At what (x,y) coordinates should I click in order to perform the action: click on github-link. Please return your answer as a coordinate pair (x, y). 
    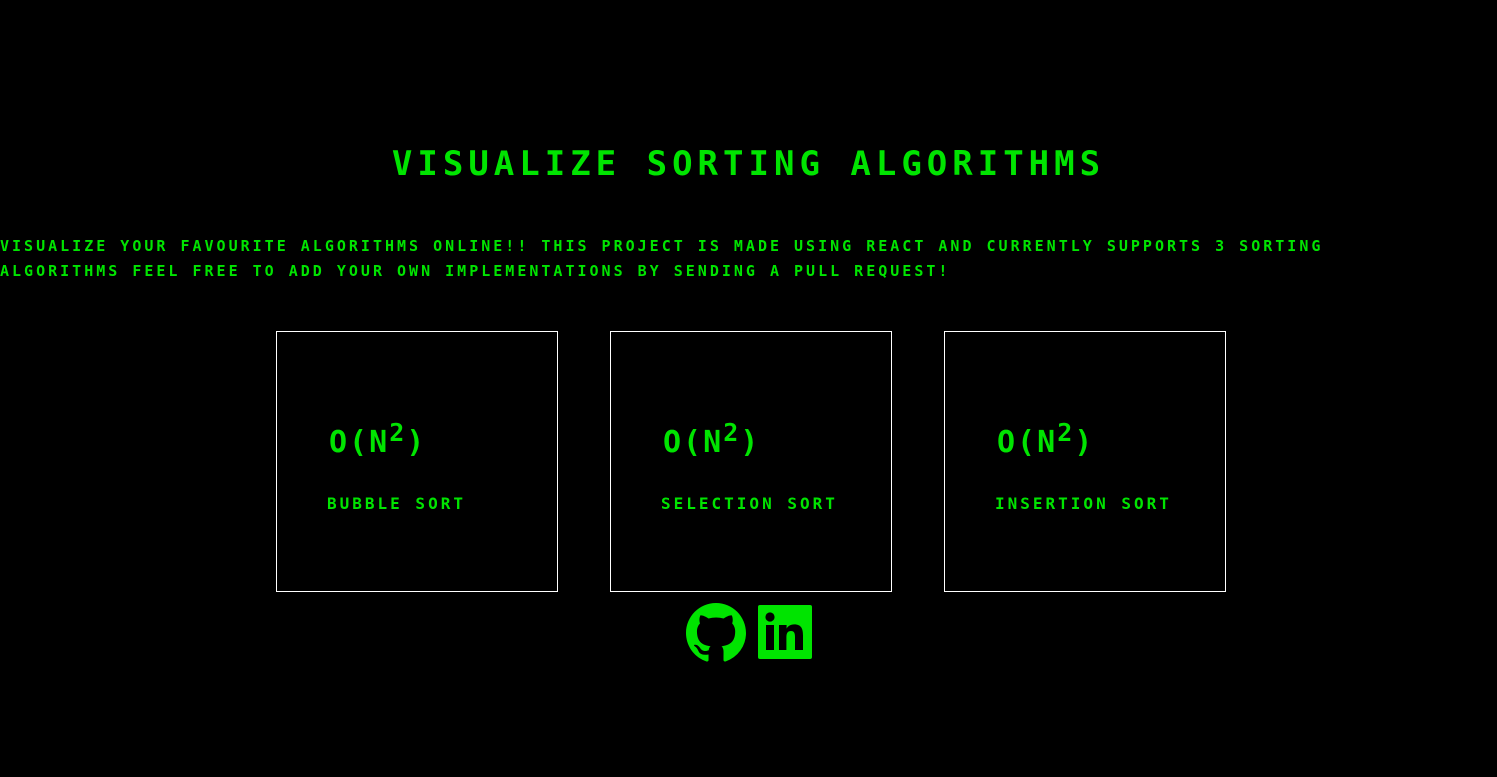
    Looking at the image, I should click on (716, 633).